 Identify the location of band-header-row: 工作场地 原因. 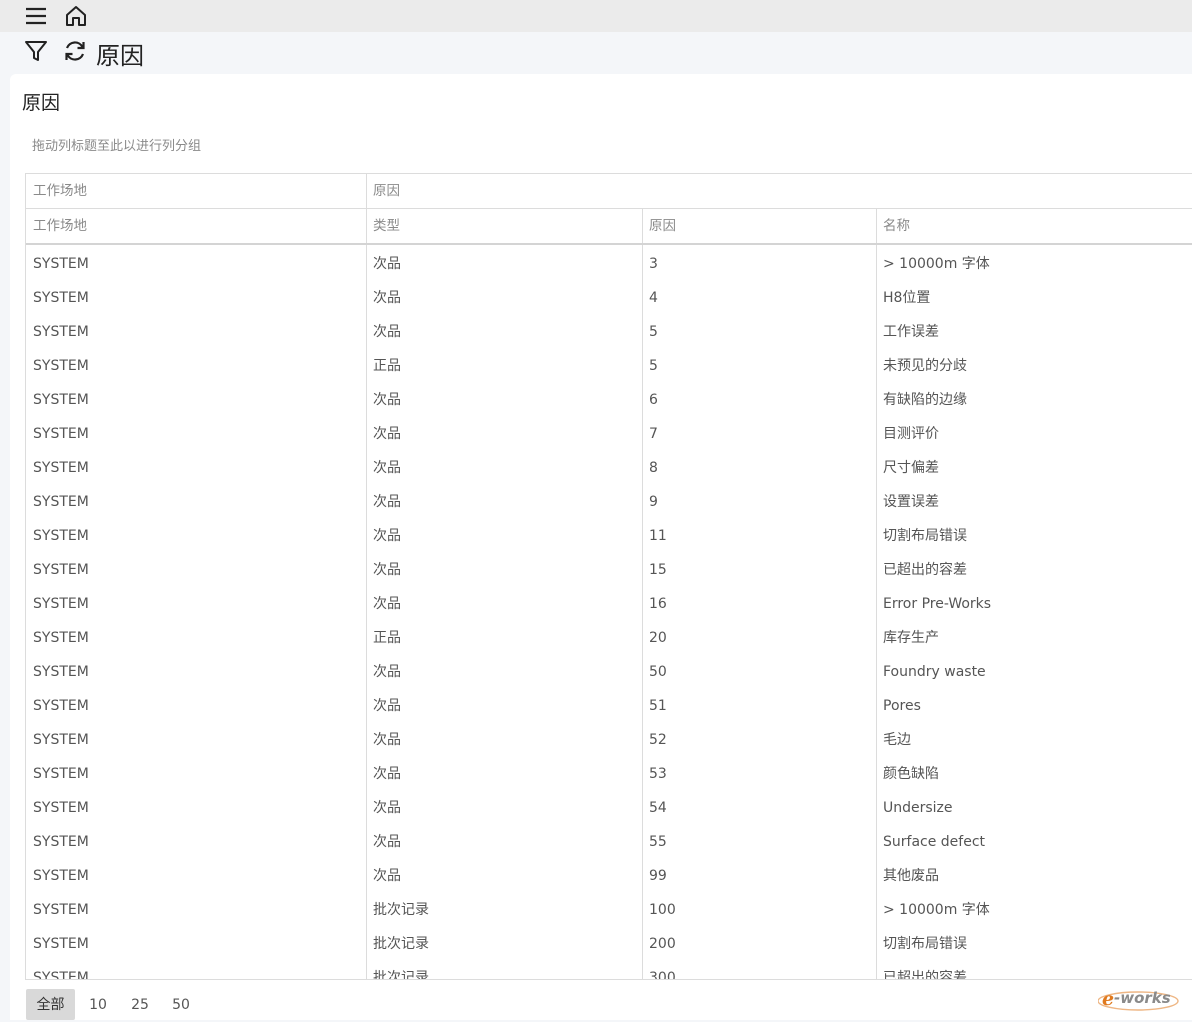
(609, 191).